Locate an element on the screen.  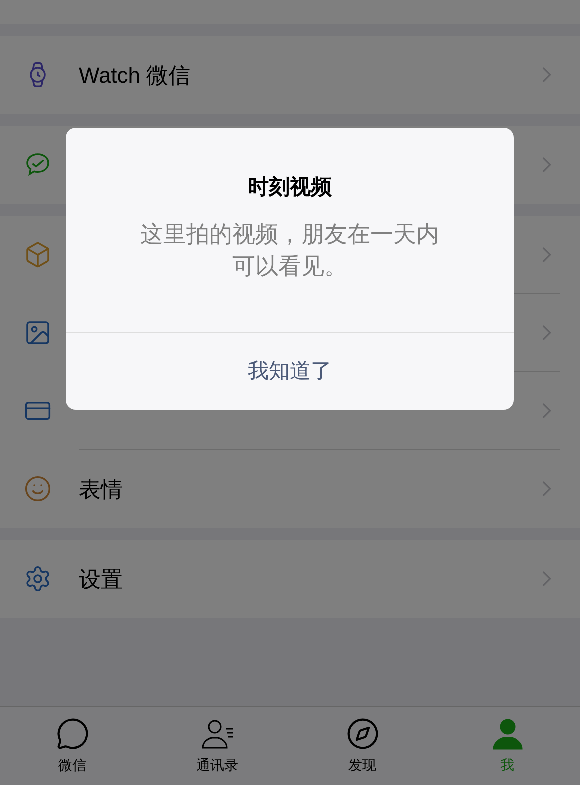
image-icon is located at coordinates (38, 333).